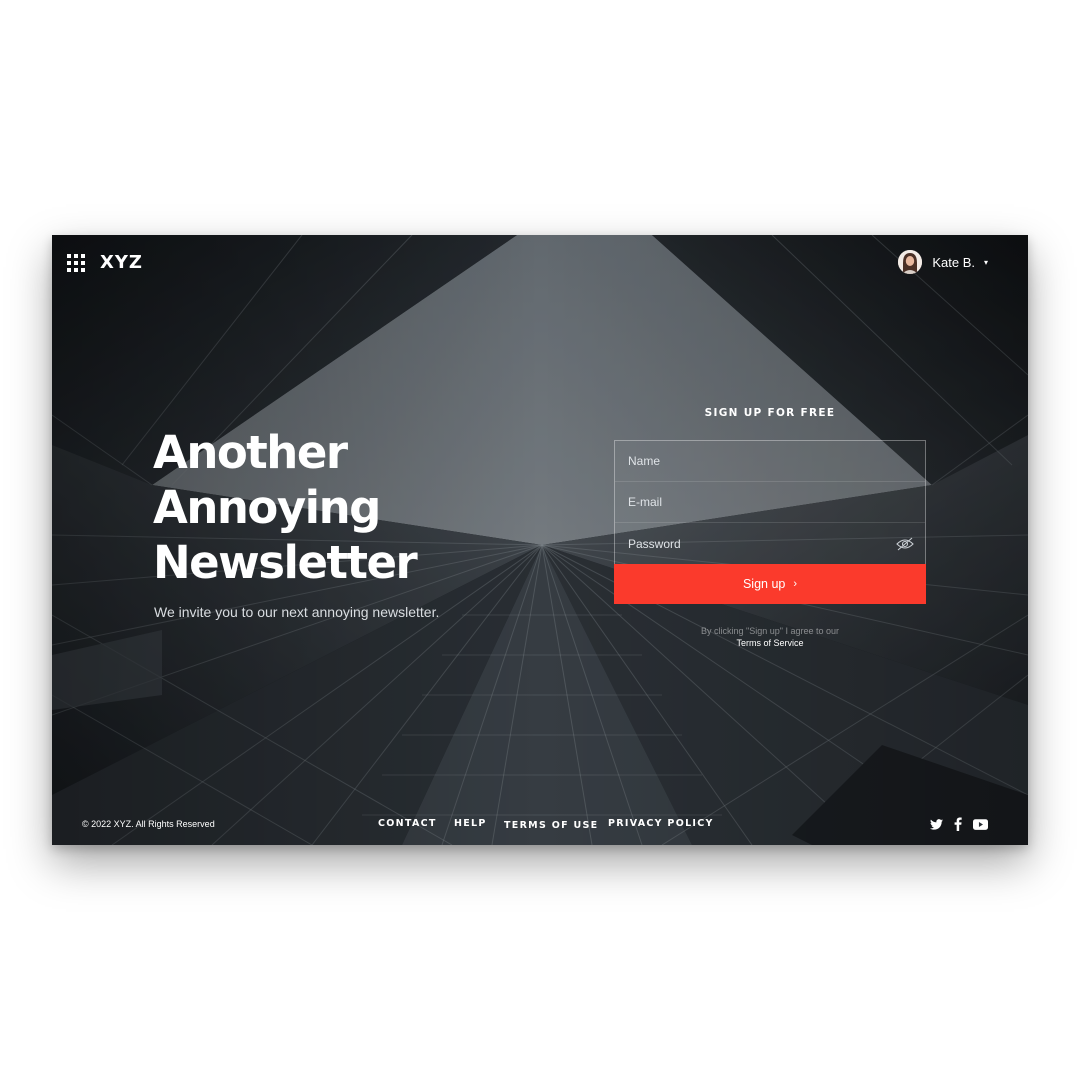 Image resolution: width=1080 pixels, height=1080 pixels. What do you see at coordinates (770, 631) in the screenshot?
I see `terms-prefix: By clicking "Sign up" I agree to our` at bounding box center [770, 631].